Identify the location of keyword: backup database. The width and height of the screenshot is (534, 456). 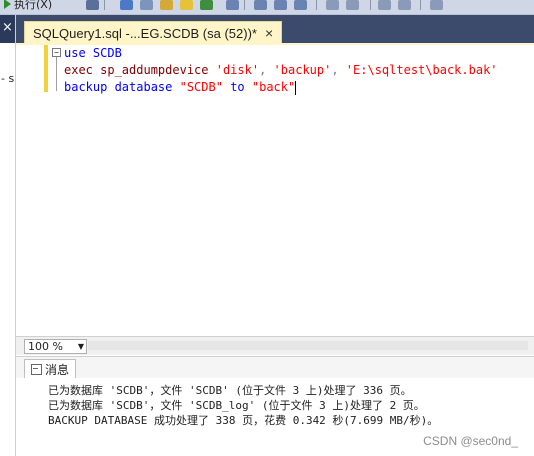
(118, 87).